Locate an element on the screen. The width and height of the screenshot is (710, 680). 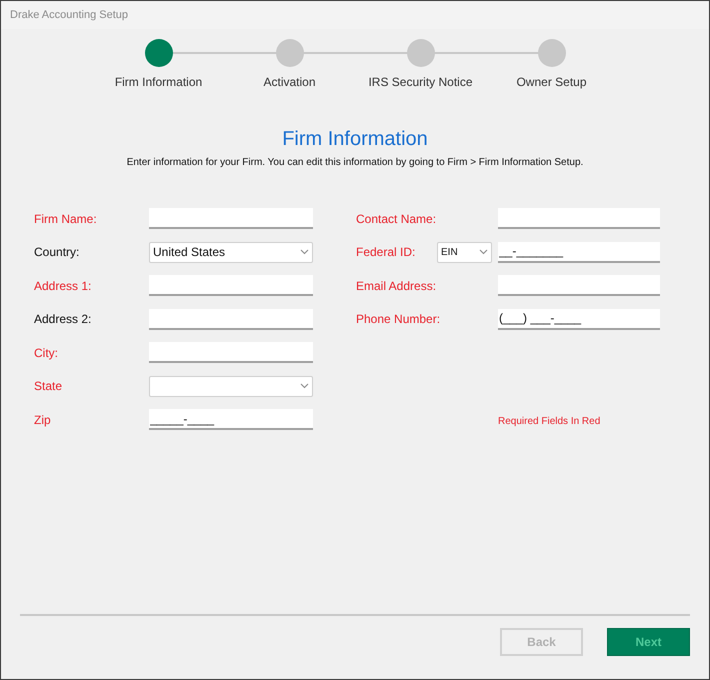
step-label: Owner Setup is located at coordinates (551, 82).